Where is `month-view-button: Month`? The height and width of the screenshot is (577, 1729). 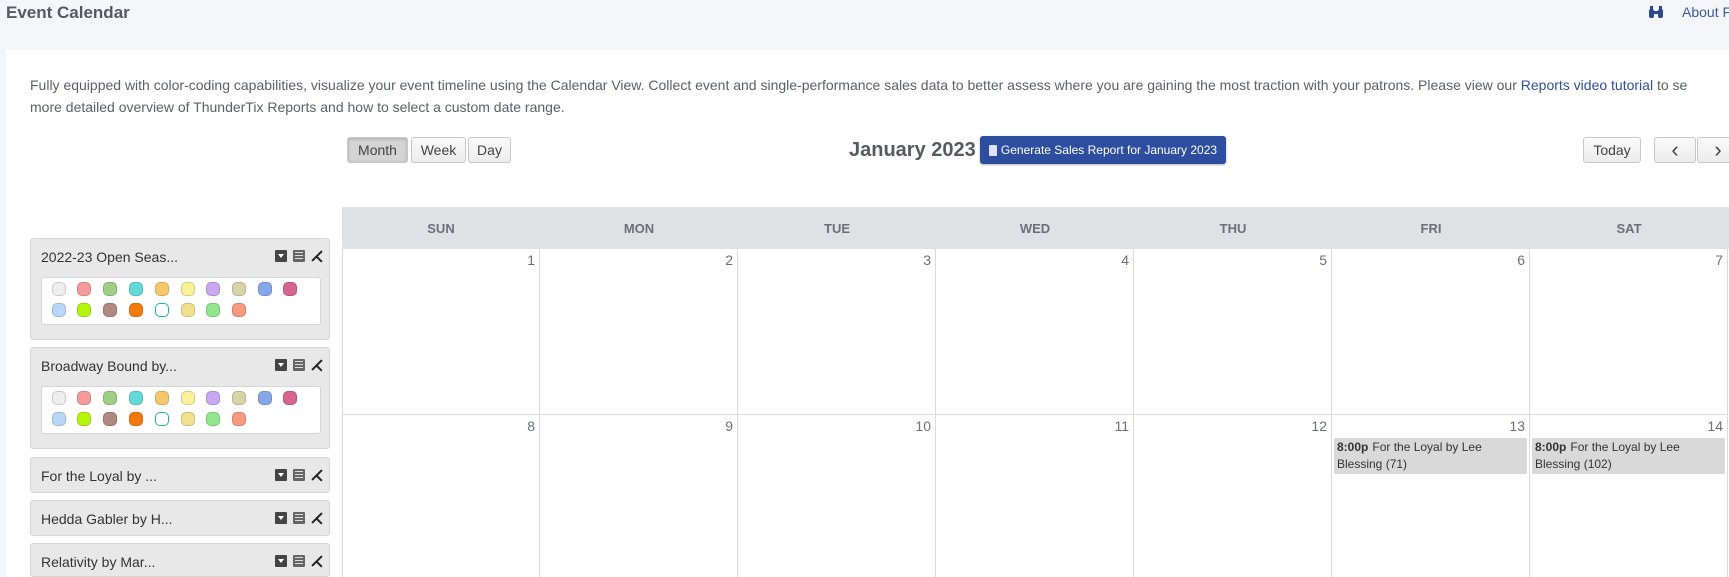 month-view-button: Month is located at coordinates (377, 150).